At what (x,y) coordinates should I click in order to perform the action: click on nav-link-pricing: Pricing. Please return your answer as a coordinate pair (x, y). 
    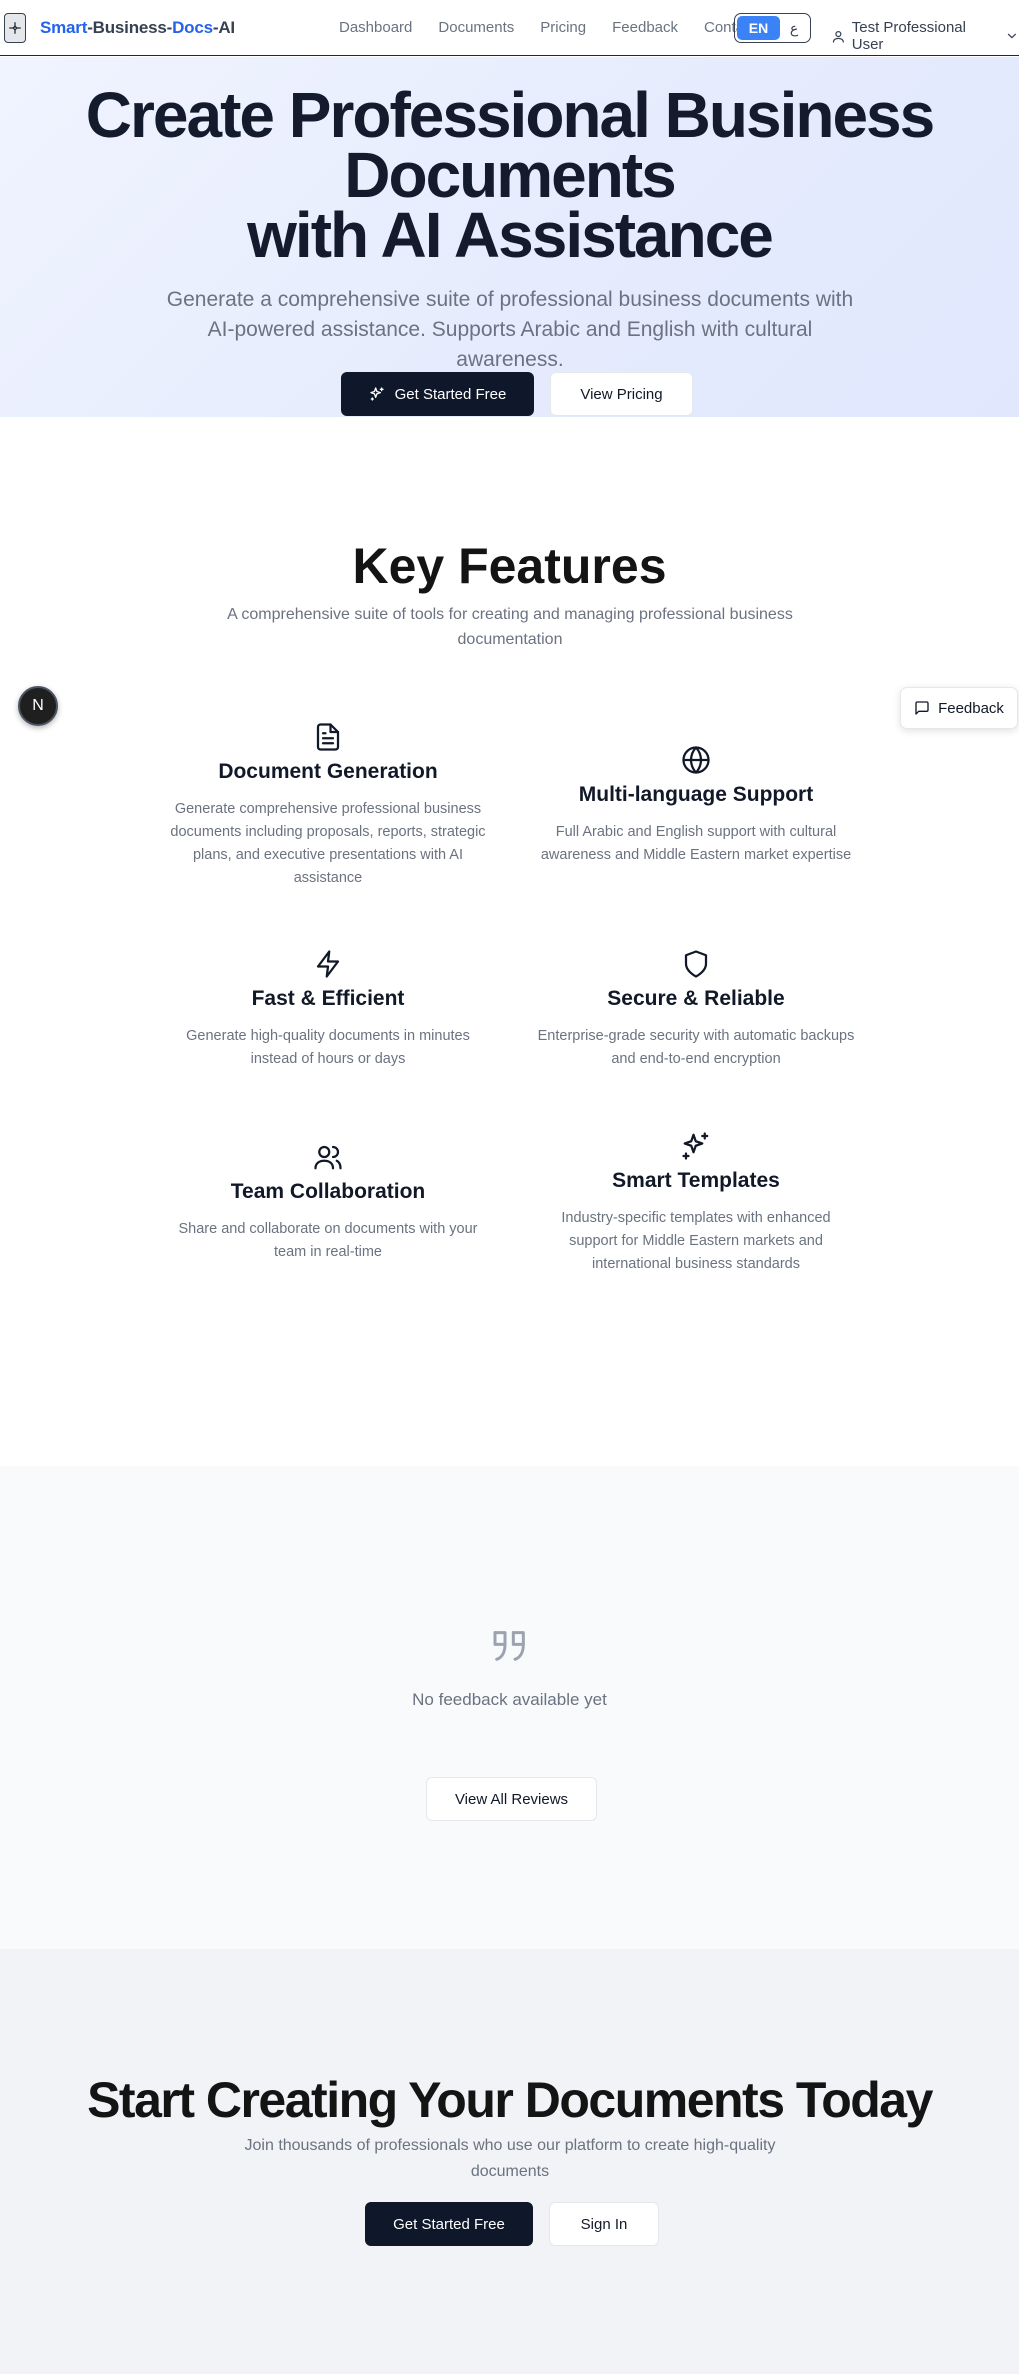
    Looking at the image, I should click on (563, 27).